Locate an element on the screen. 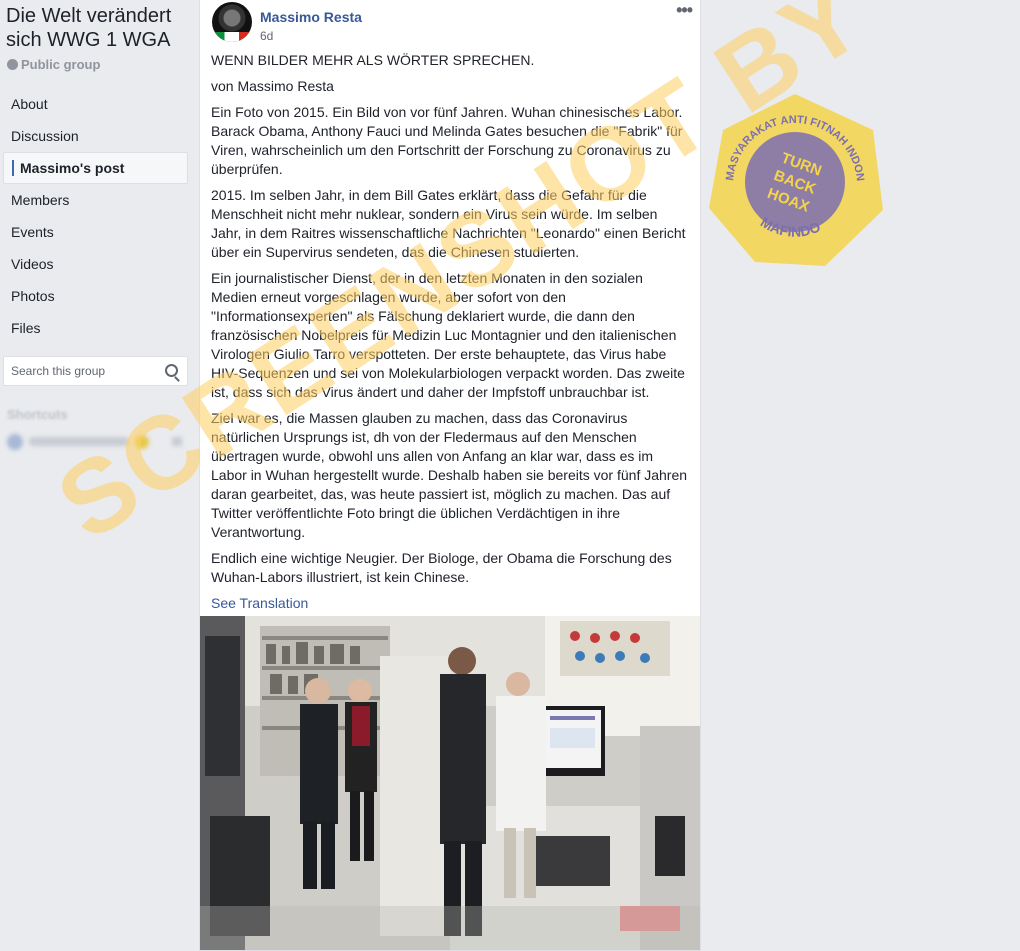 Image resolution: width=1020 pixels, height=951 pixels. group-title: Die Welt verändert sich WWG 1 WGA is located at coordinates (98, 28).